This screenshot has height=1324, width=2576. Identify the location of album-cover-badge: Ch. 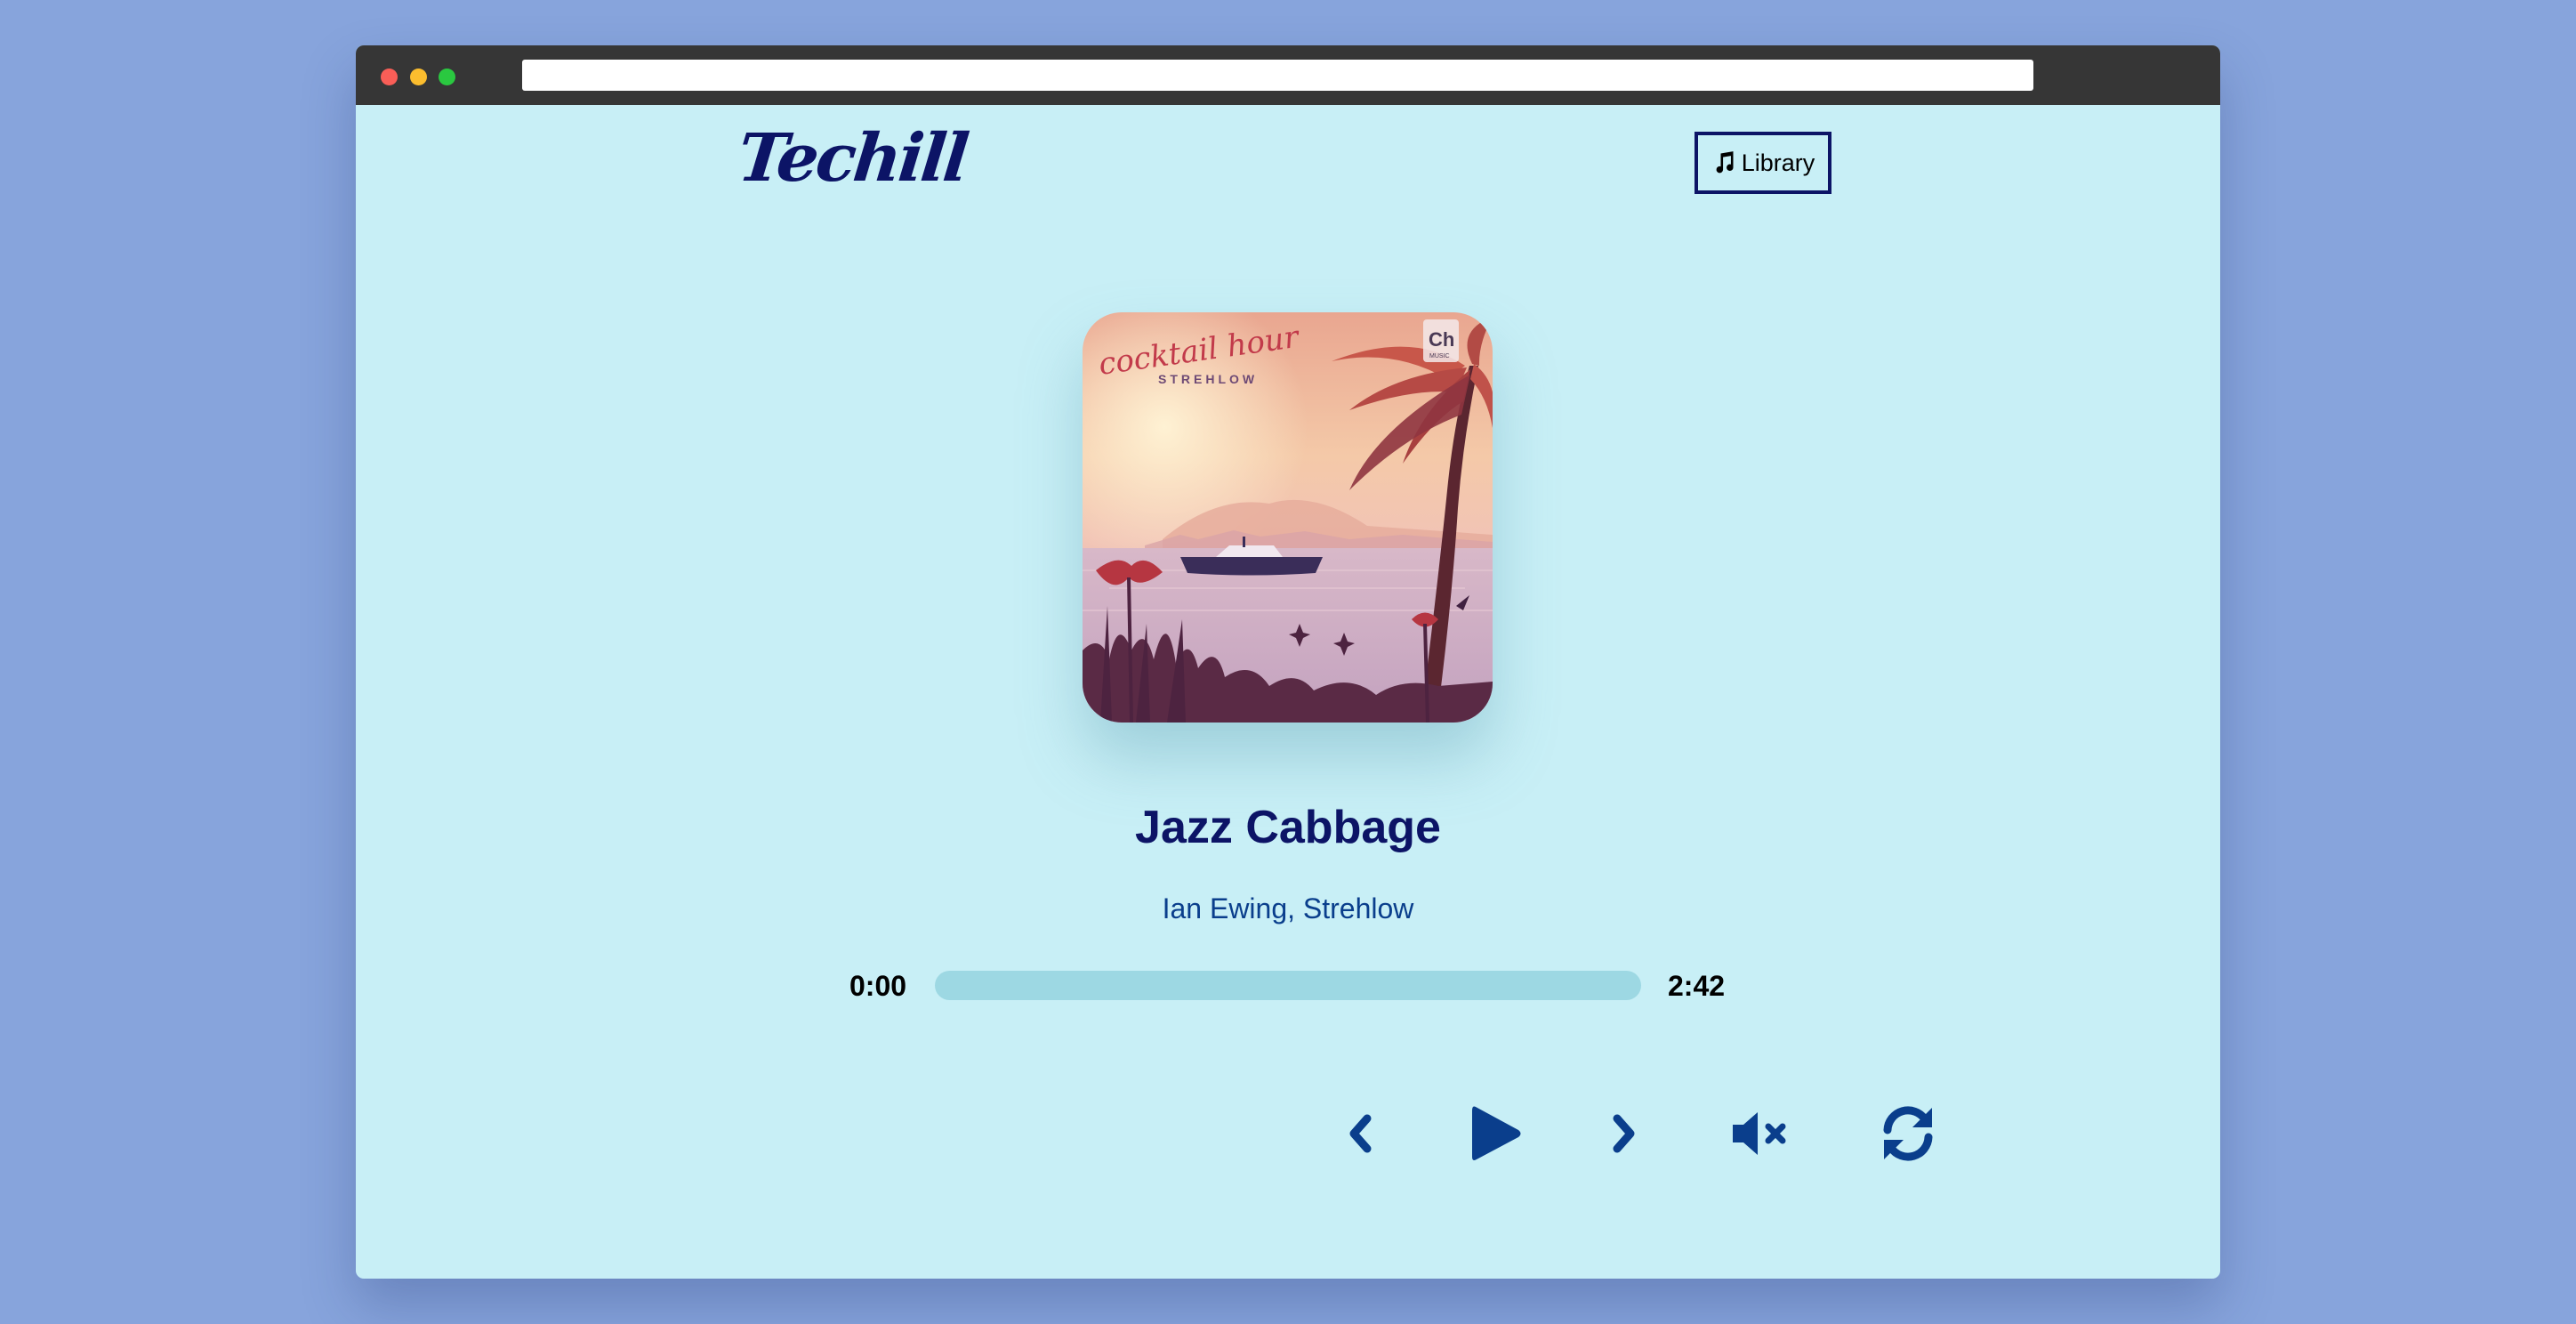
(1441, 339).